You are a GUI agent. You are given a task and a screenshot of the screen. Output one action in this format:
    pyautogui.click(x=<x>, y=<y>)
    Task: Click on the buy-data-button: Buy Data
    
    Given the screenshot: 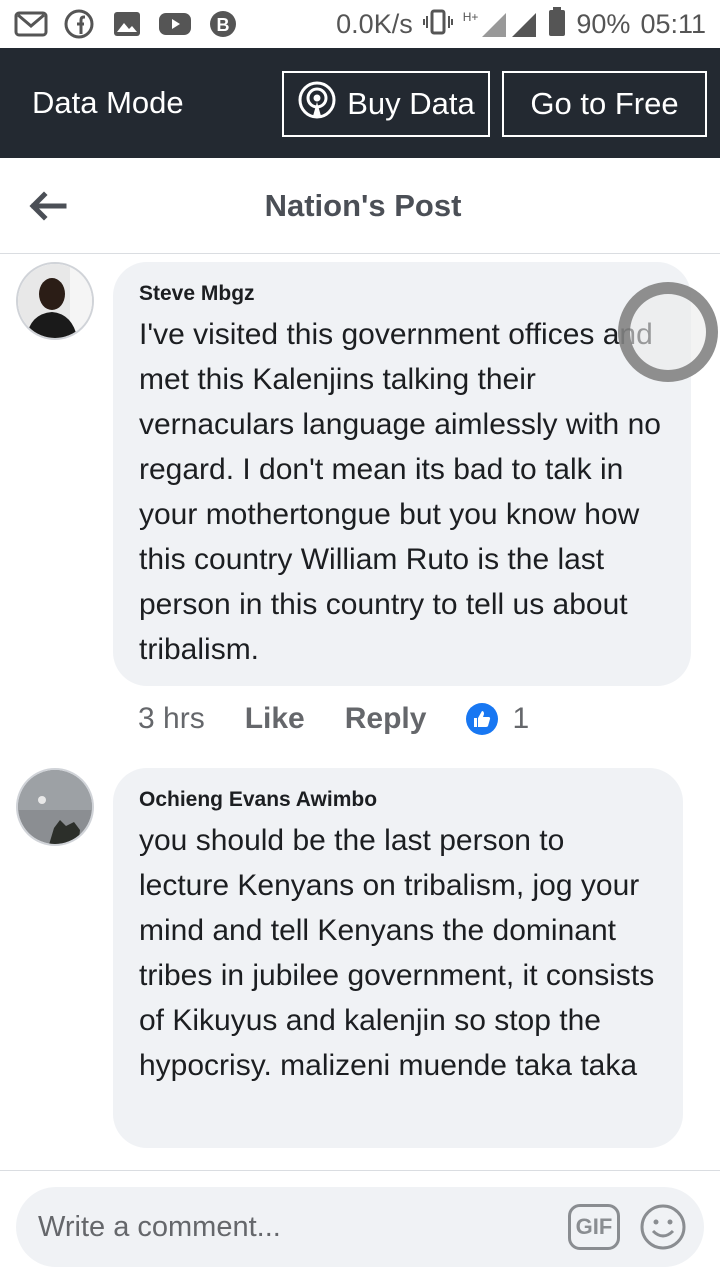 What is the action you would take?
    pyautogui.click(x=386, y=104)
    